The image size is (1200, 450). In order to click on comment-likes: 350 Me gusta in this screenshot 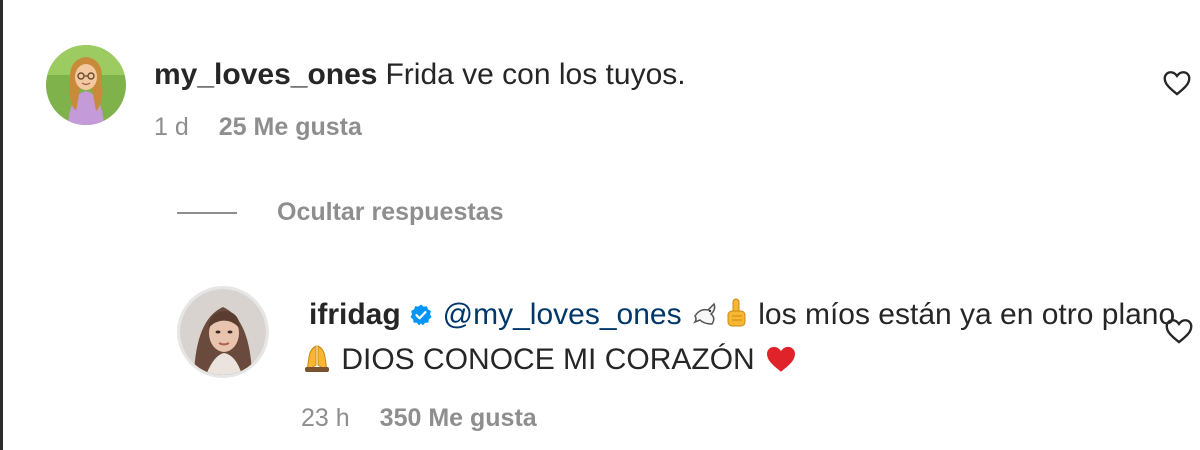, I will do `click(458, 418)`.